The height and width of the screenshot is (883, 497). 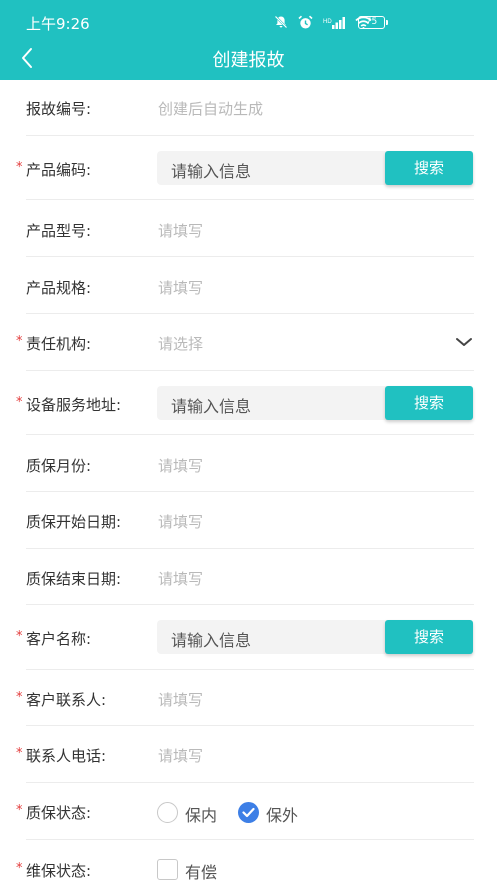 I want to click on battery-tip, so click(x=387, y=22).